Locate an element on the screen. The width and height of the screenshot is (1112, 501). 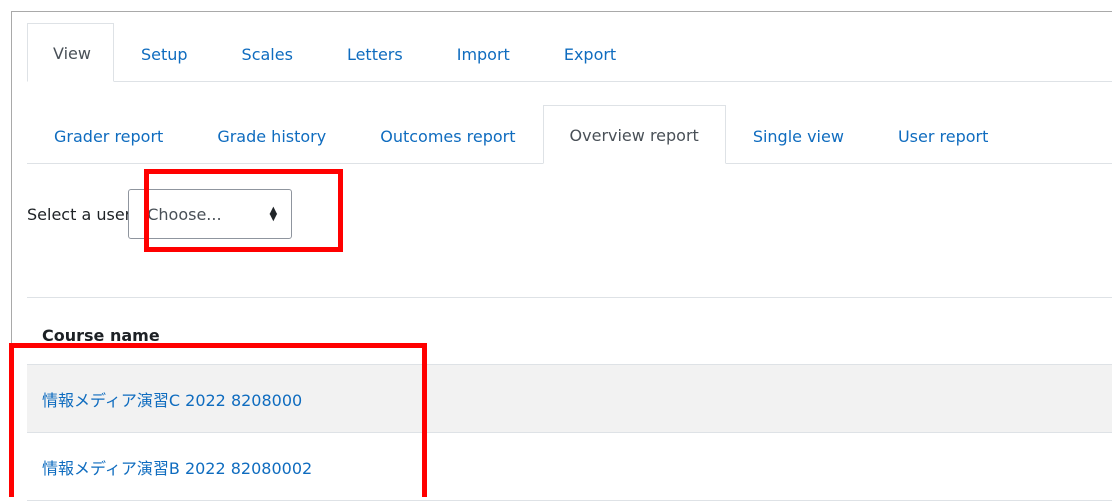
tab-grade-history: Grade history is located at coordinates (271, 134).